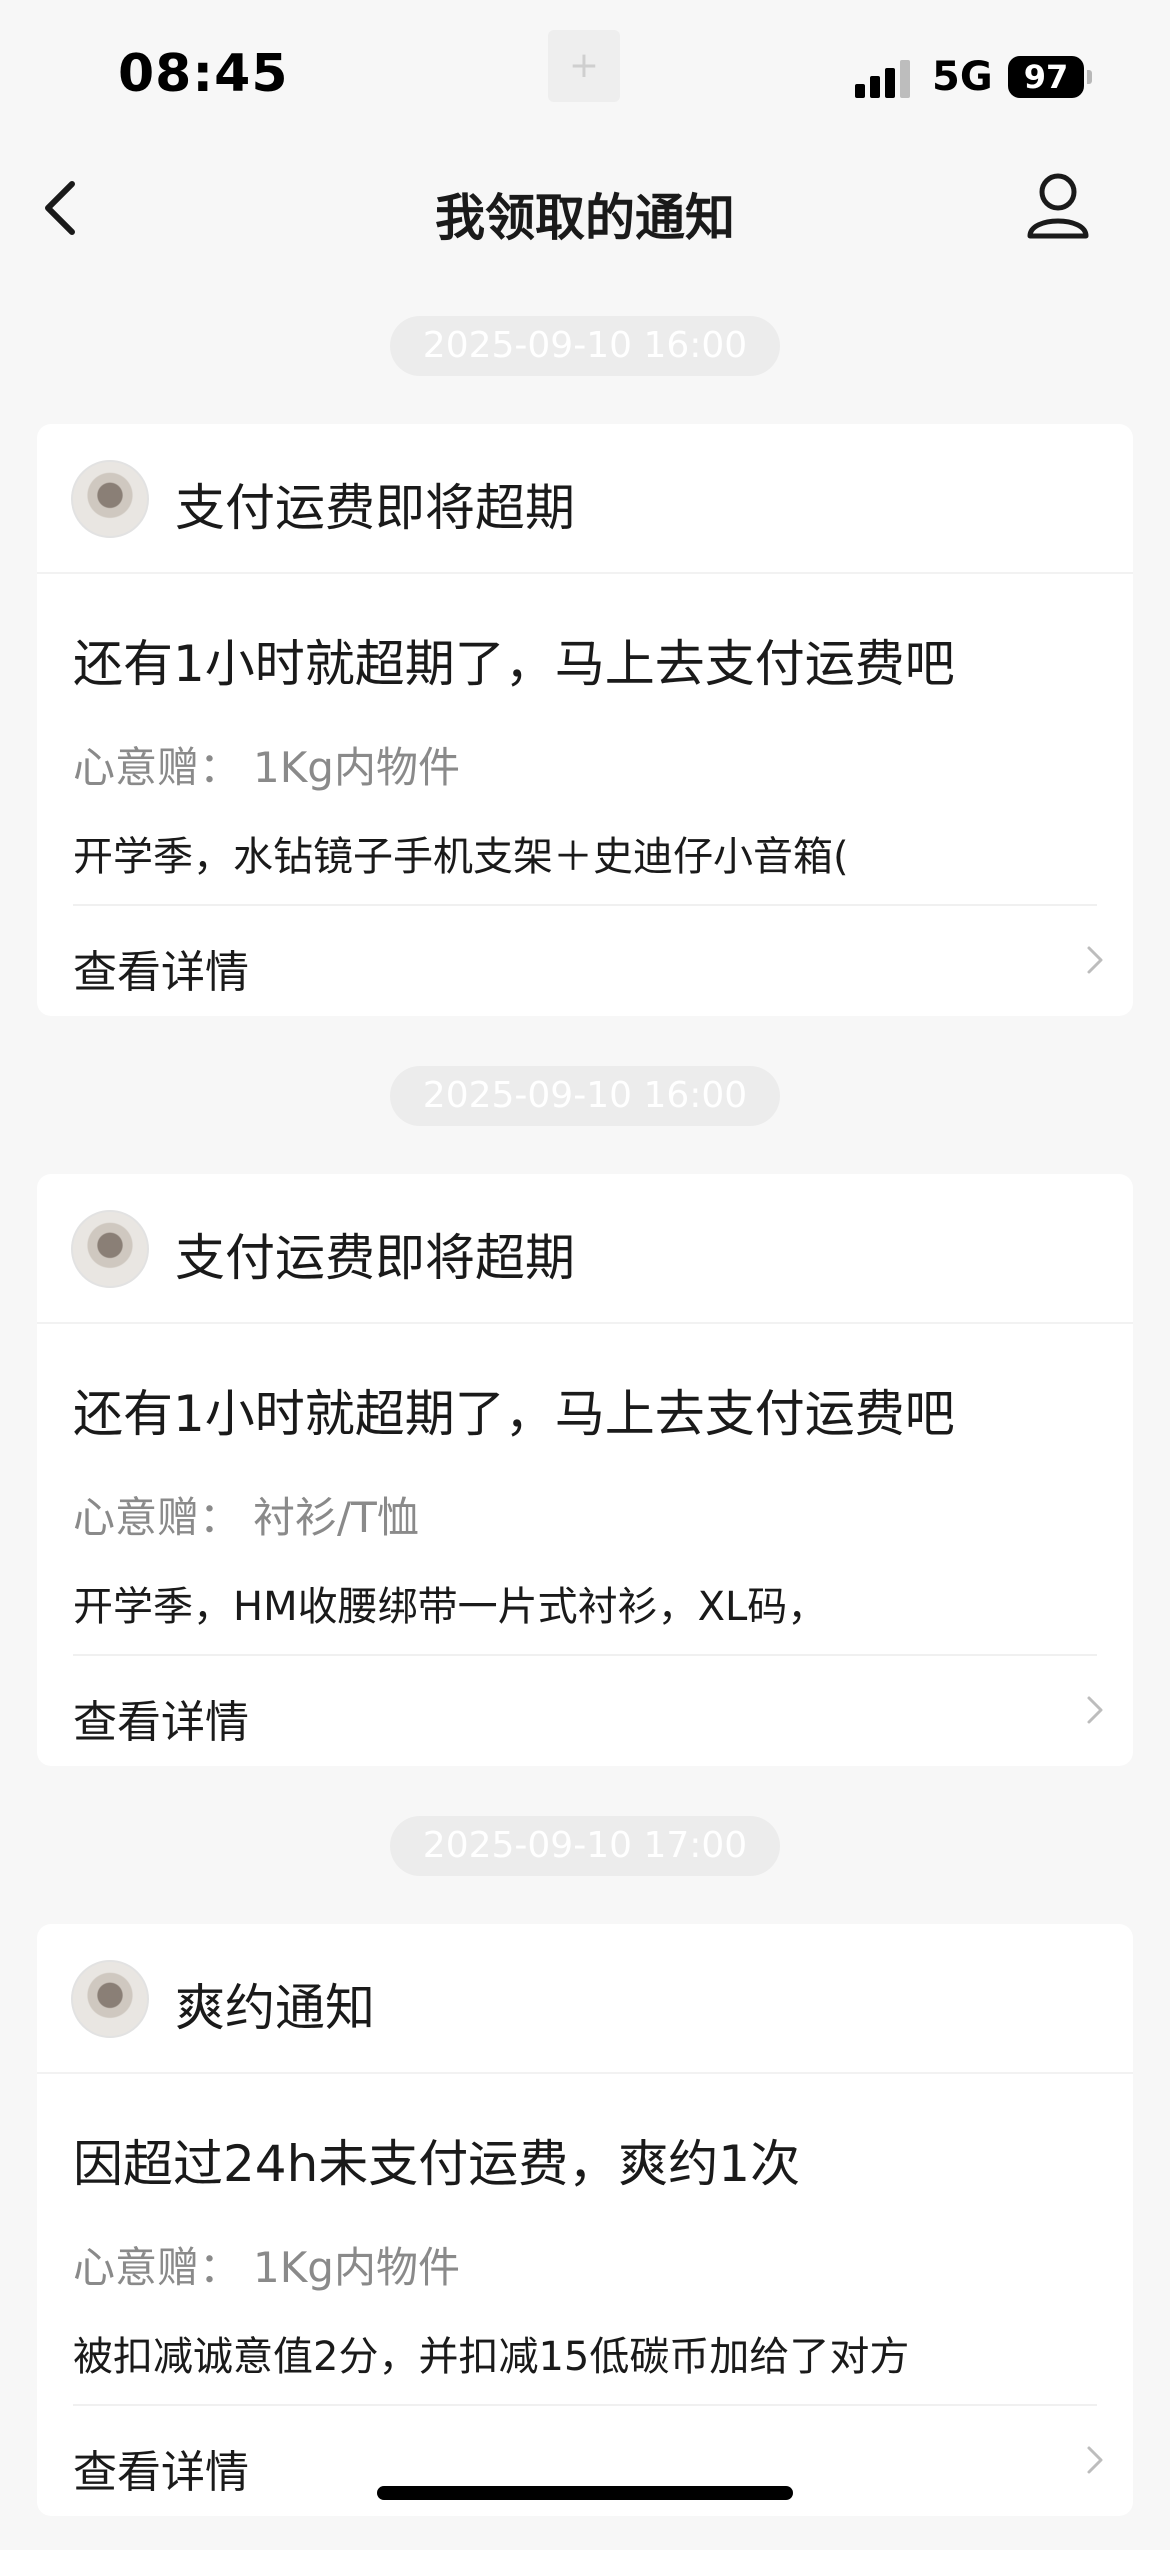 The width and height of the screenshot is (1170, 2550). What do you see at coordinates (246, 1514) in the screenshot?
I see `gift-info: 心意赠： 衬衫/T恤` at bounding box center [246, 1514].